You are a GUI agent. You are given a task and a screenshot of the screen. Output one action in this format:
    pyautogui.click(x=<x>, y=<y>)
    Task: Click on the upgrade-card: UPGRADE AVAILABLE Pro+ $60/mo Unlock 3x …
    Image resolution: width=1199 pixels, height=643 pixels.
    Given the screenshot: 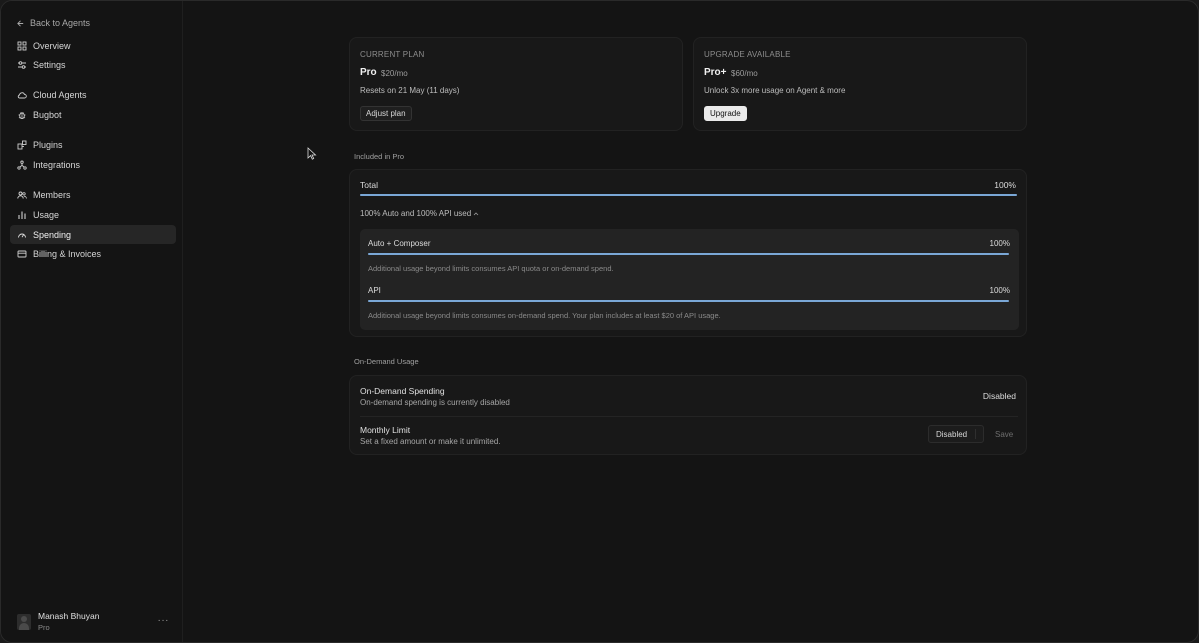 What is the action you would take?
    pyautogui.click(x=860, y=84)
    